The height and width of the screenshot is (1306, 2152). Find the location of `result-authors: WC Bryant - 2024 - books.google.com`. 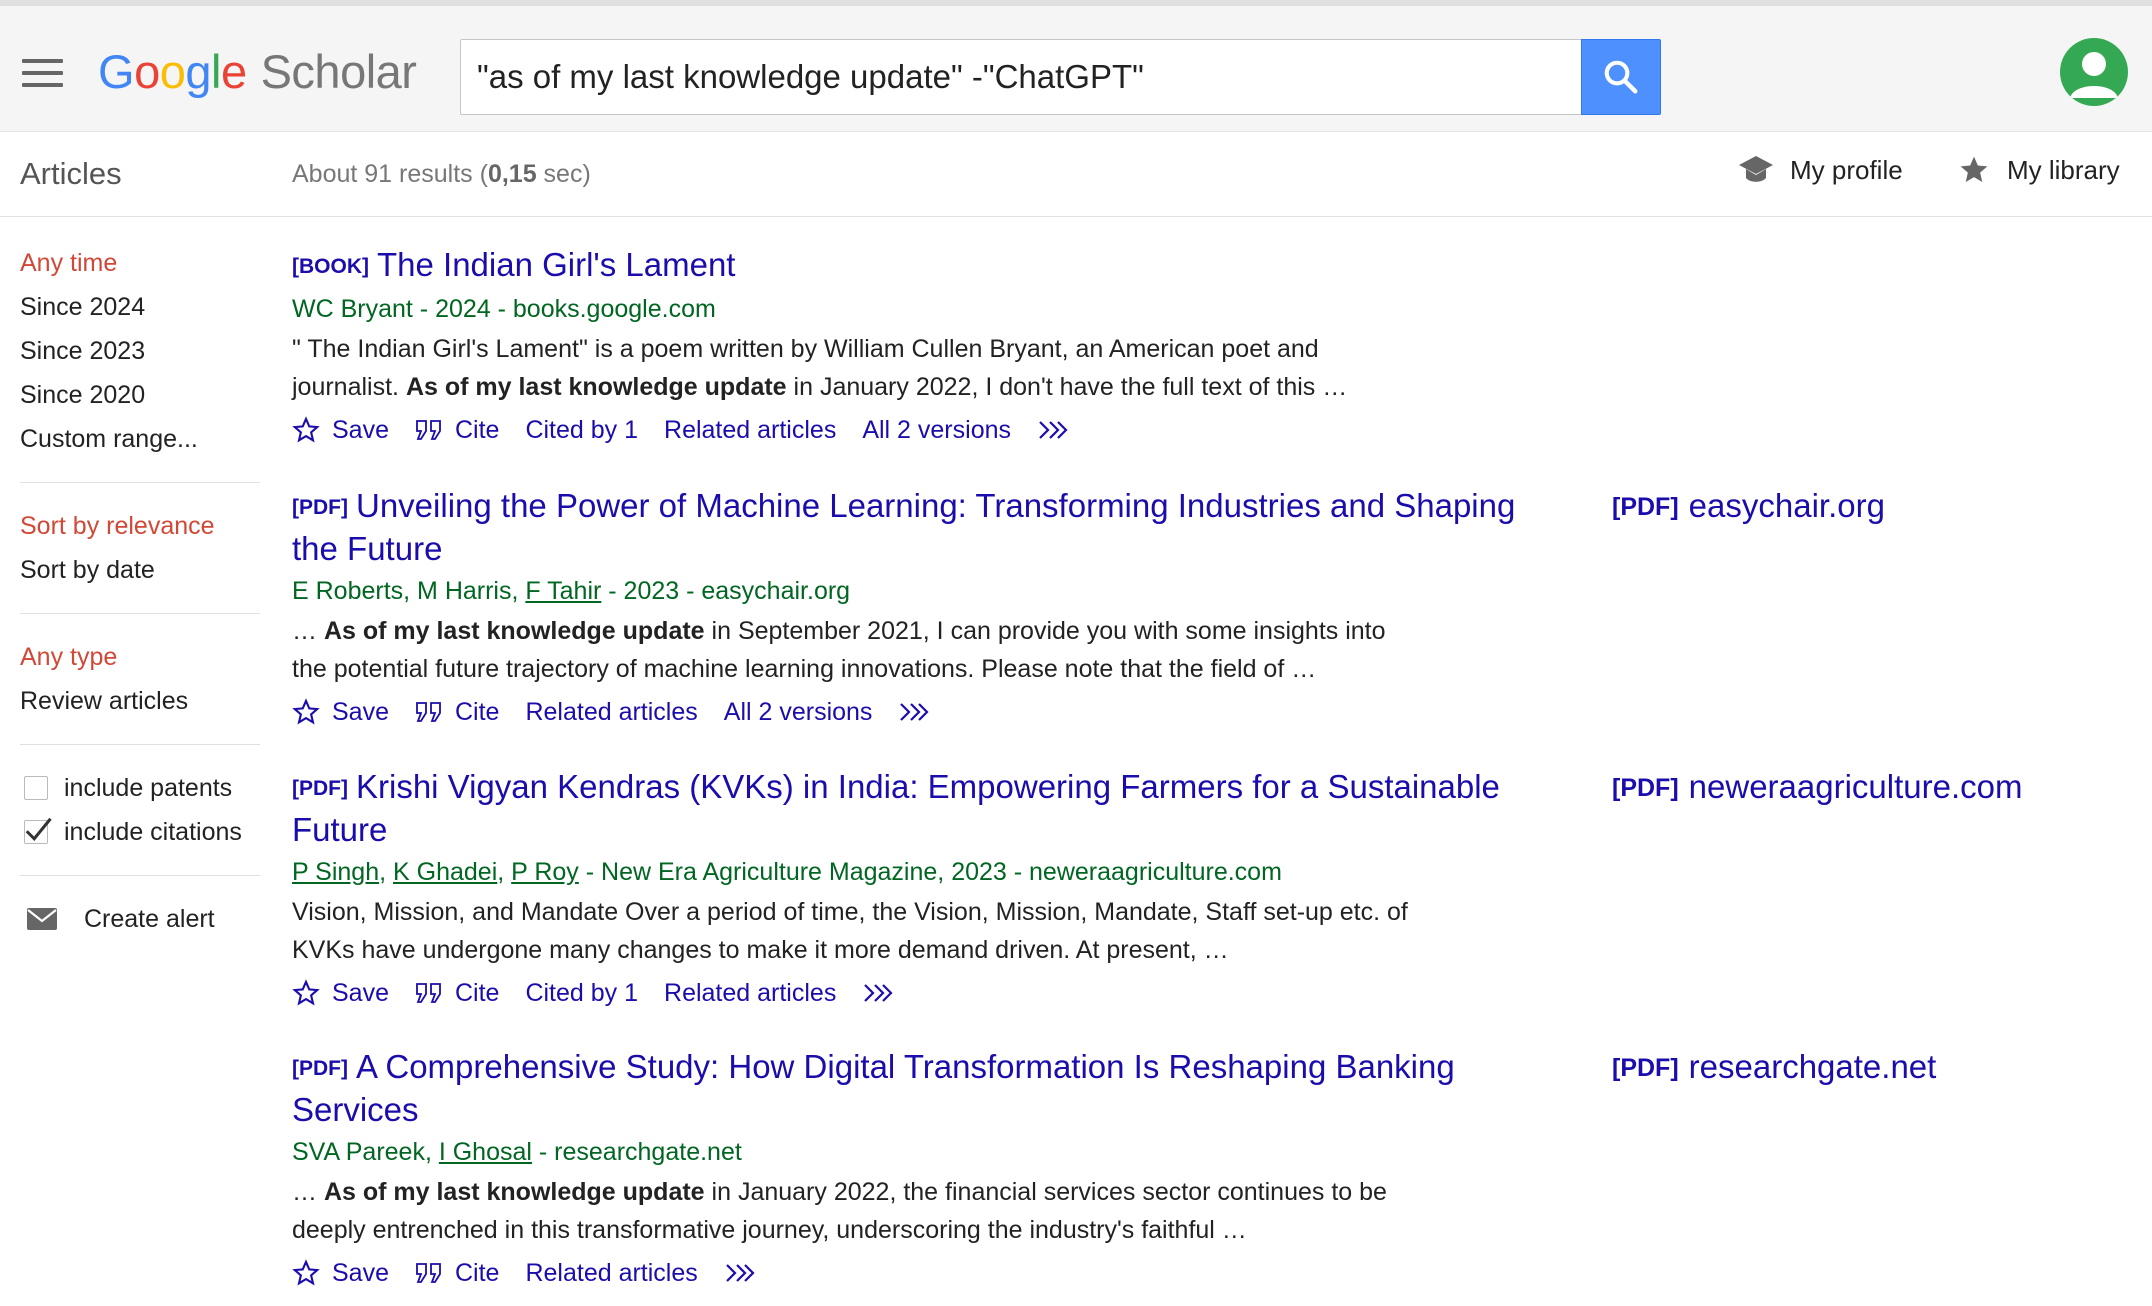

result-authors: WC Bryant - 2024 - books.google.com is located at coordinates (504, 309).